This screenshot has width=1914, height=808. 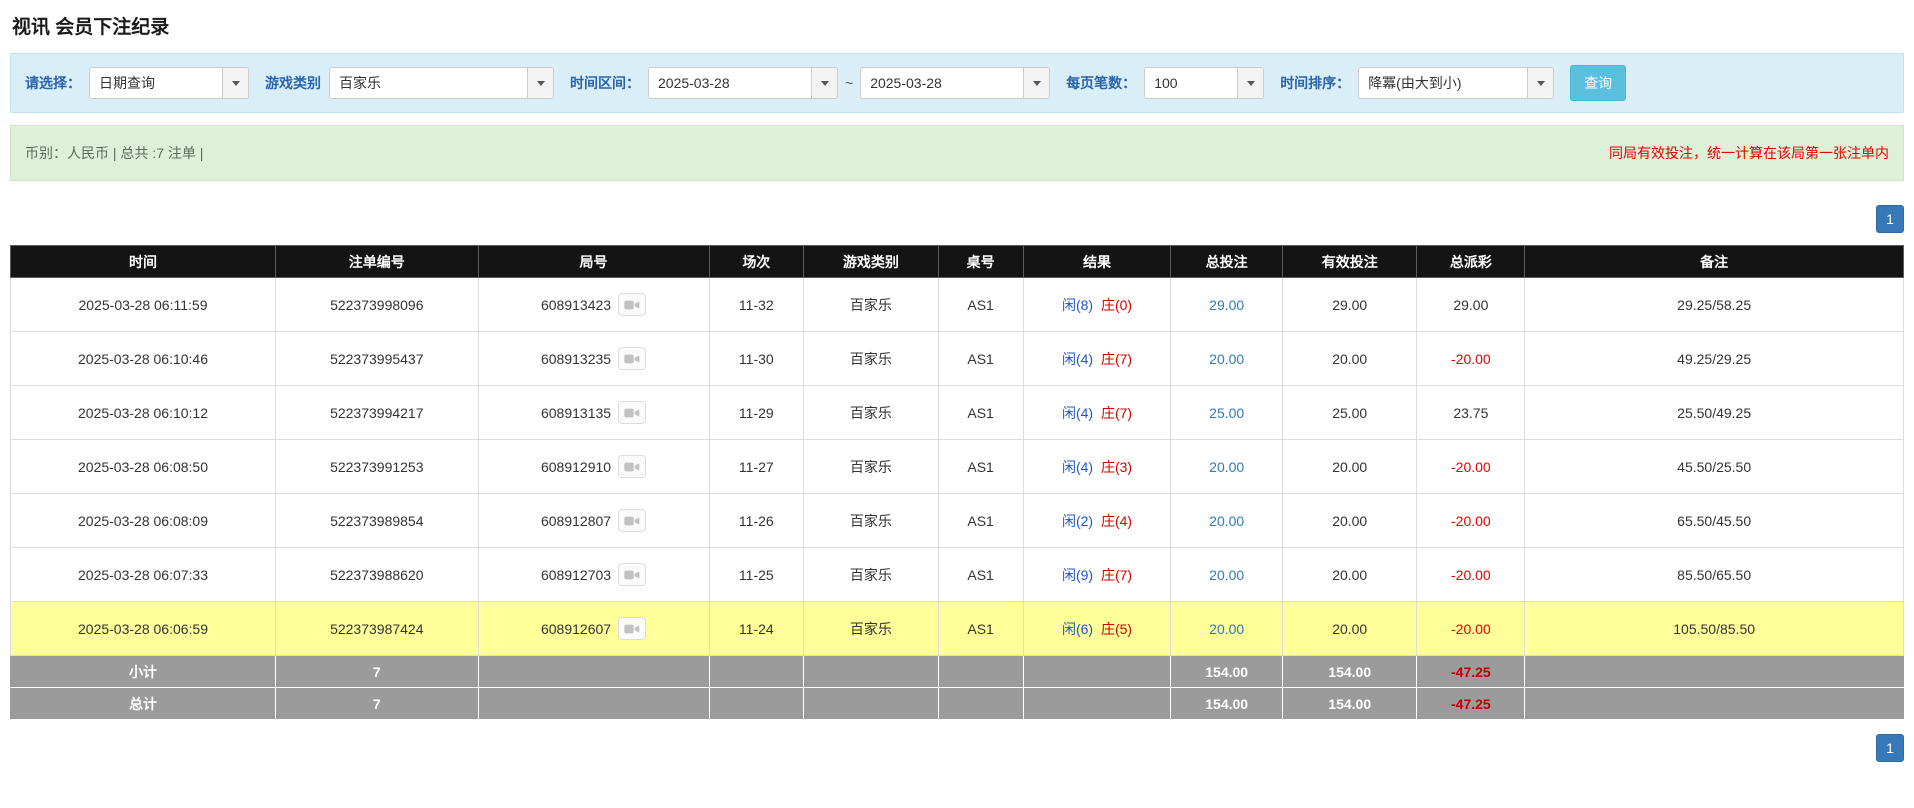 I want to click on query-type-select, so click(x=169, y=83).